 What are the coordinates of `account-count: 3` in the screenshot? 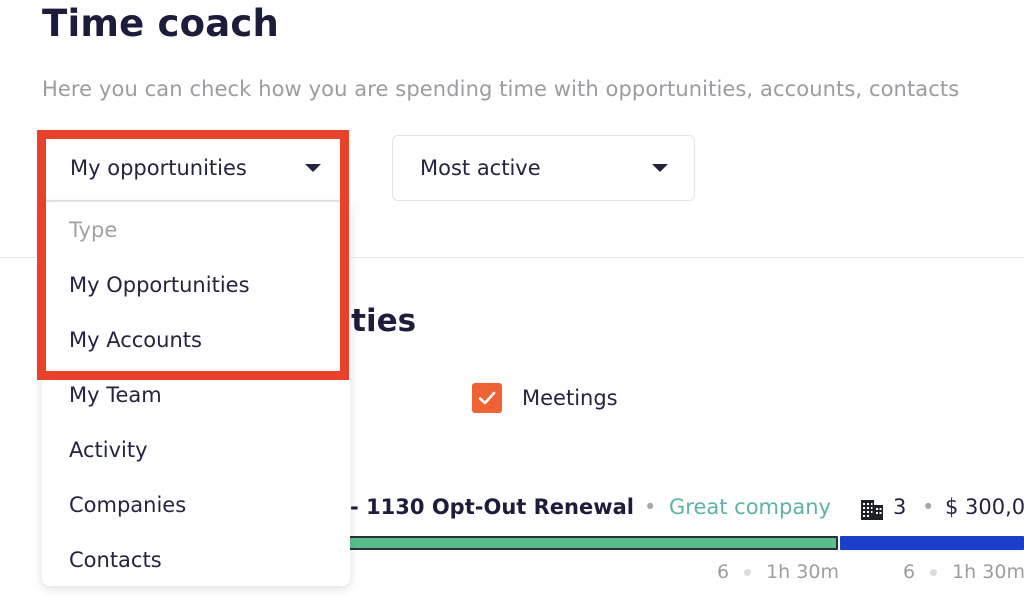 It's located at (900, 507).